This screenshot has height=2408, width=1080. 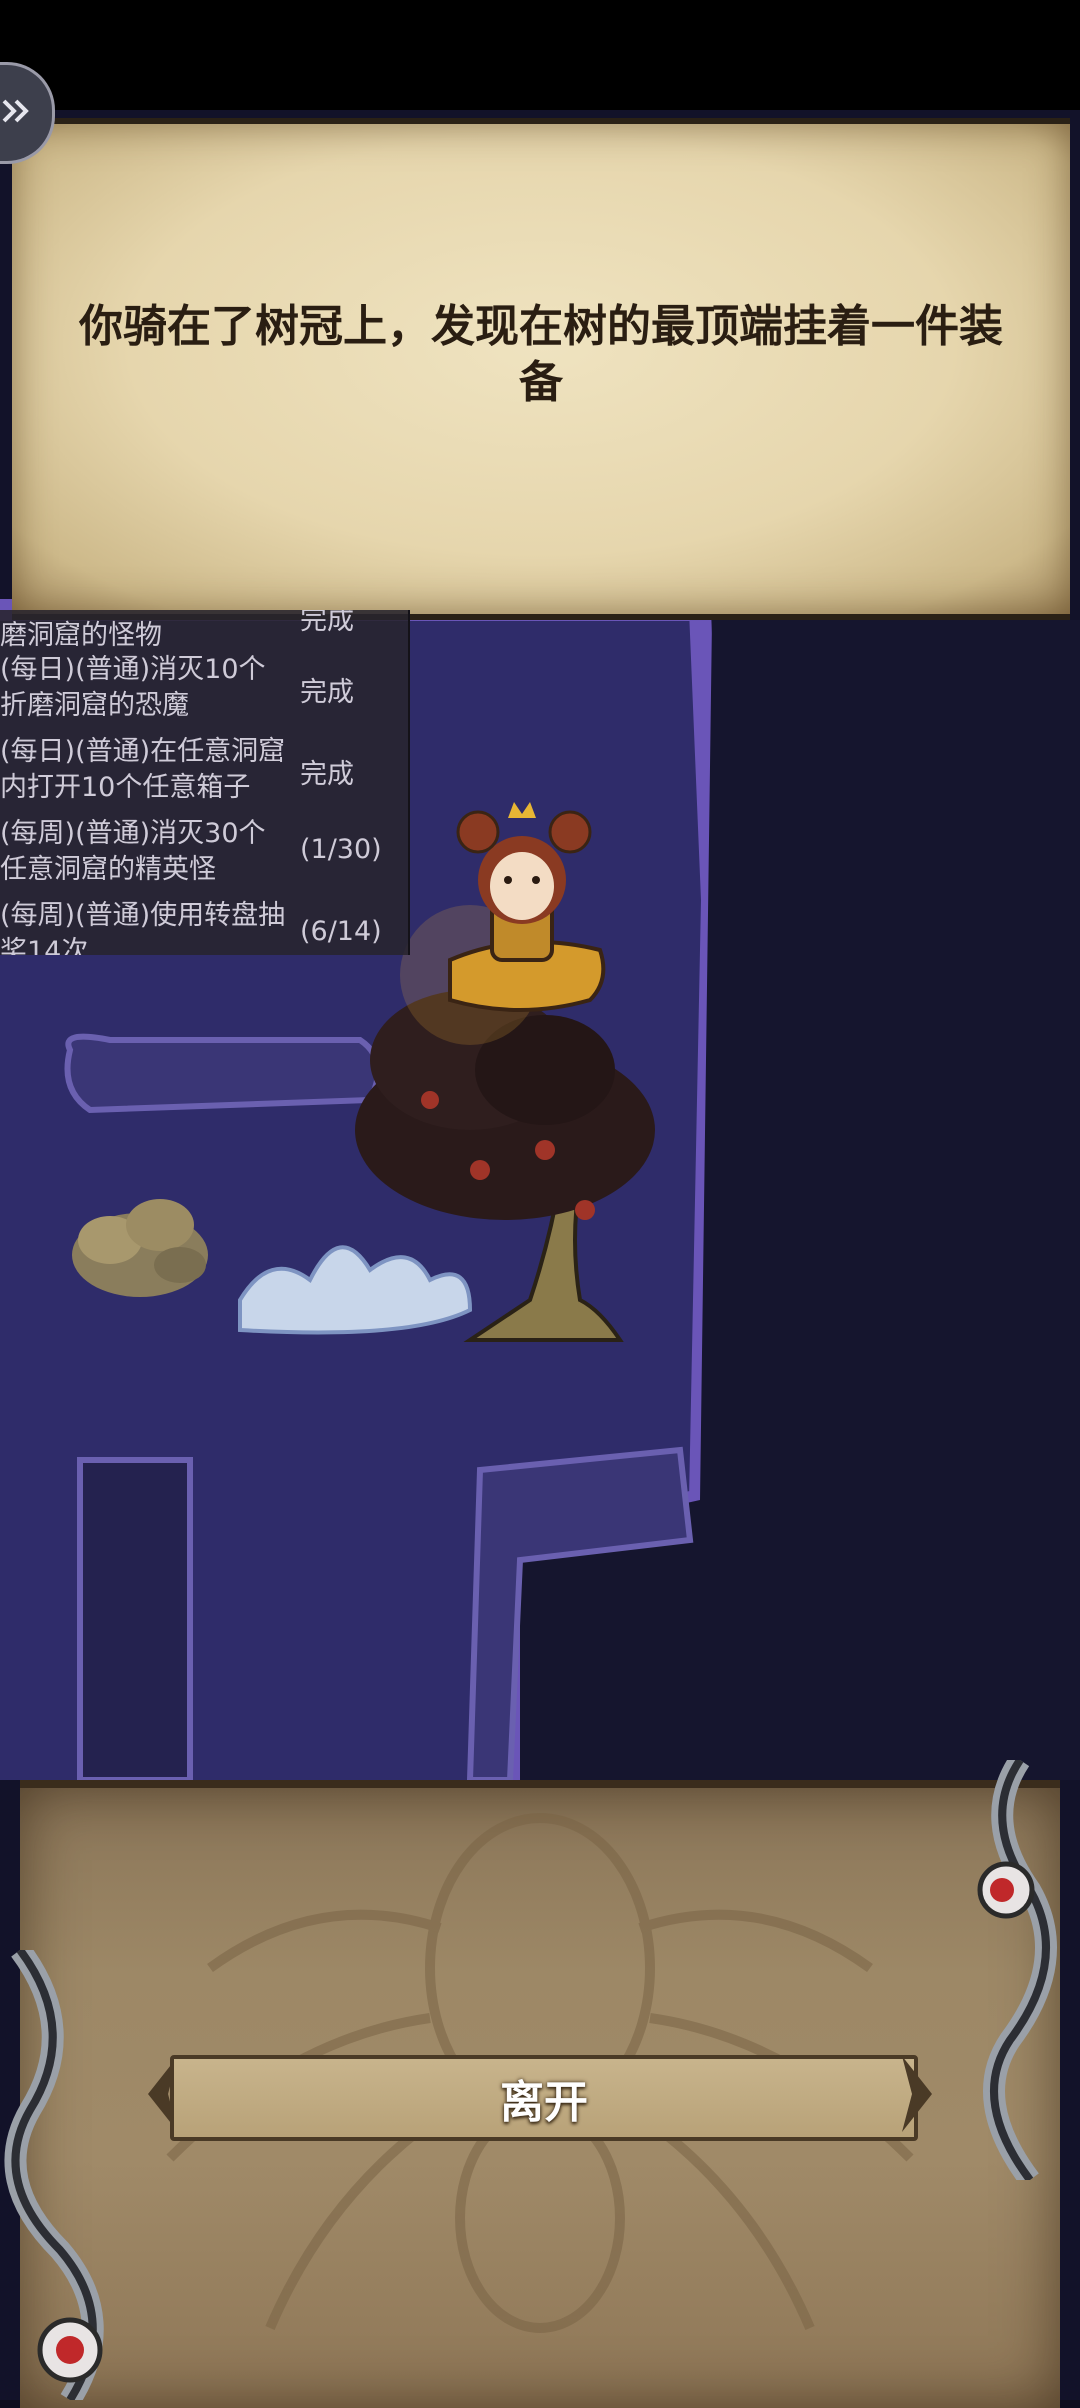 I want to click on quest-text: (每周)(普通)使用转盘抽奖14次, so click(x=143, y=927).